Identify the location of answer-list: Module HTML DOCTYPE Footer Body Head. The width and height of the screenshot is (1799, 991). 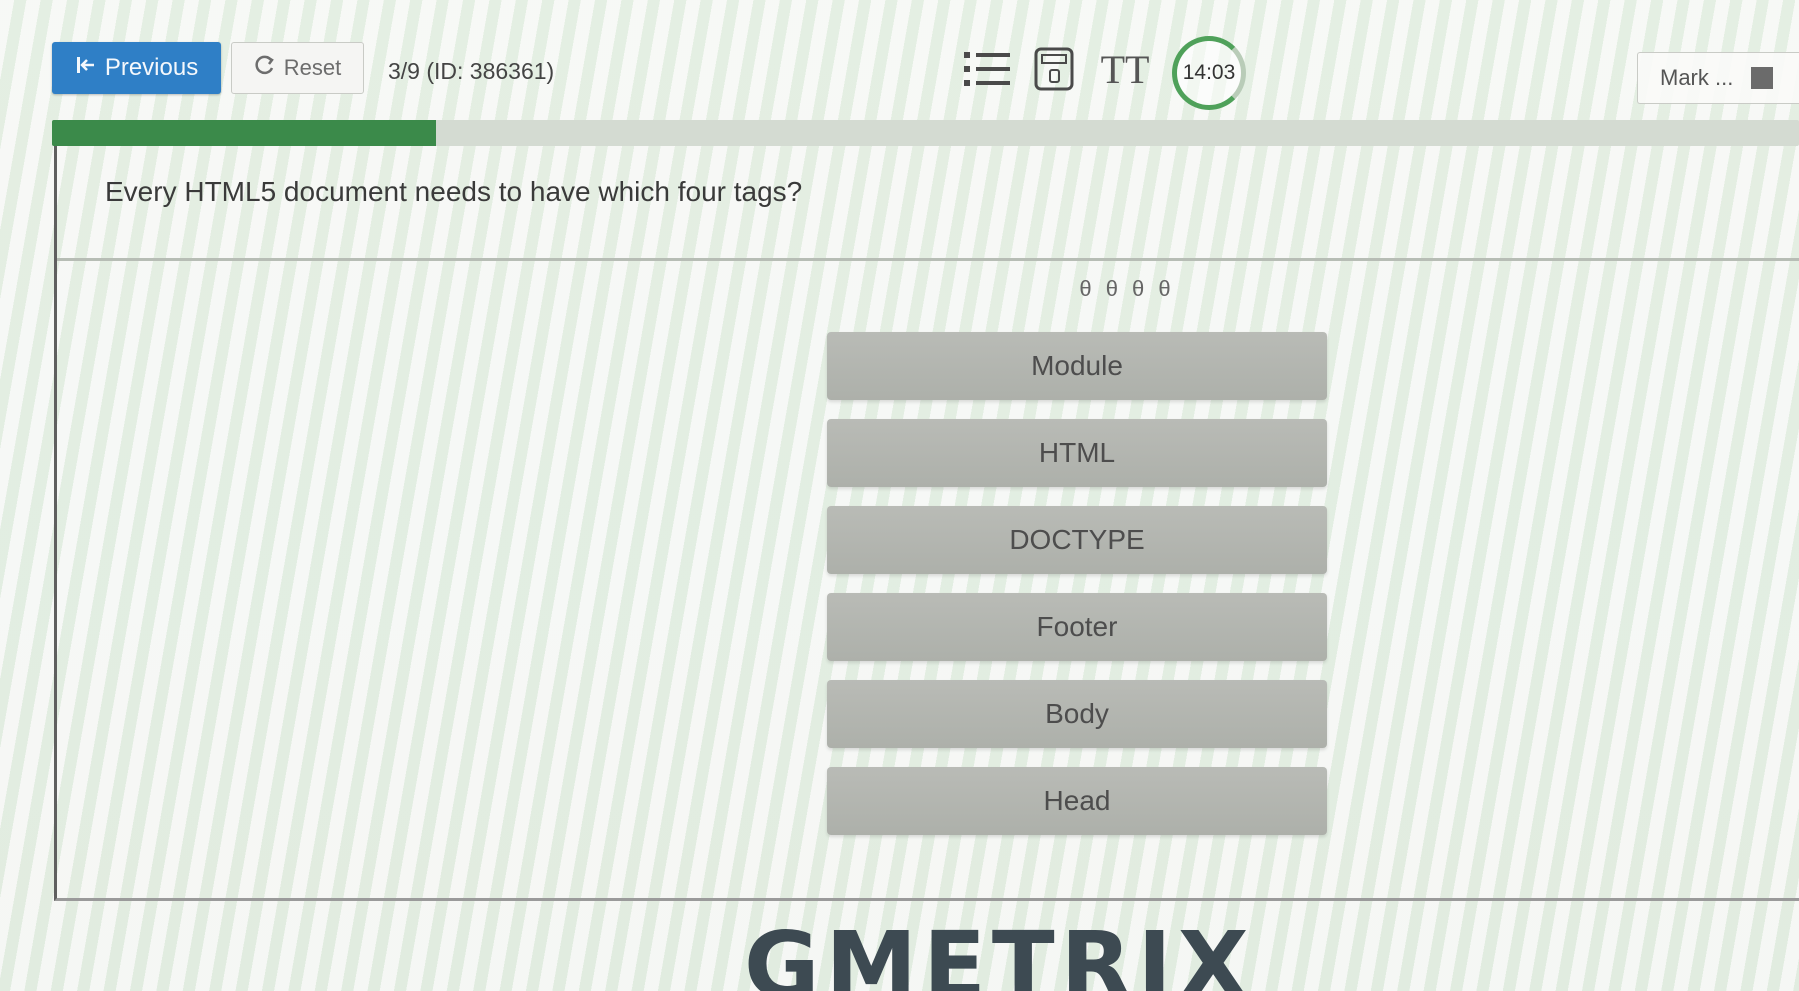
(1077, 593).